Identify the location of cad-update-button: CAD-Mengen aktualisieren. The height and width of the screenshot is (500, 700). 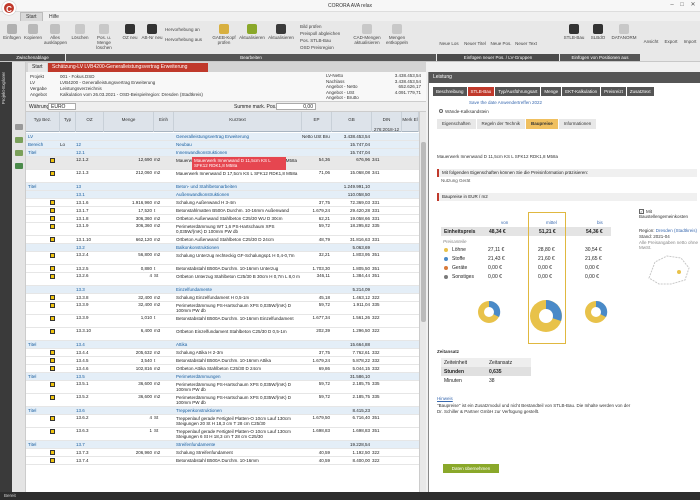
(367, 34).